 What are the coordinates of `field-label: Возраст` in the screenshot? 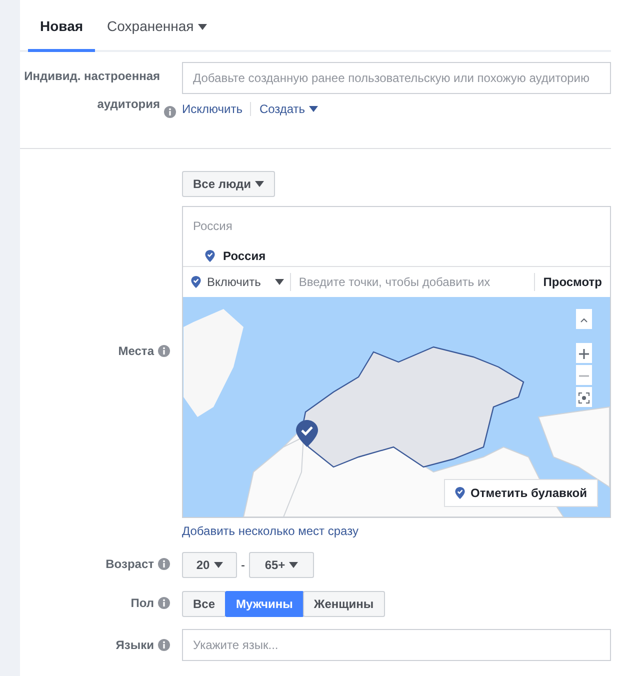 It's located at (130, 564).